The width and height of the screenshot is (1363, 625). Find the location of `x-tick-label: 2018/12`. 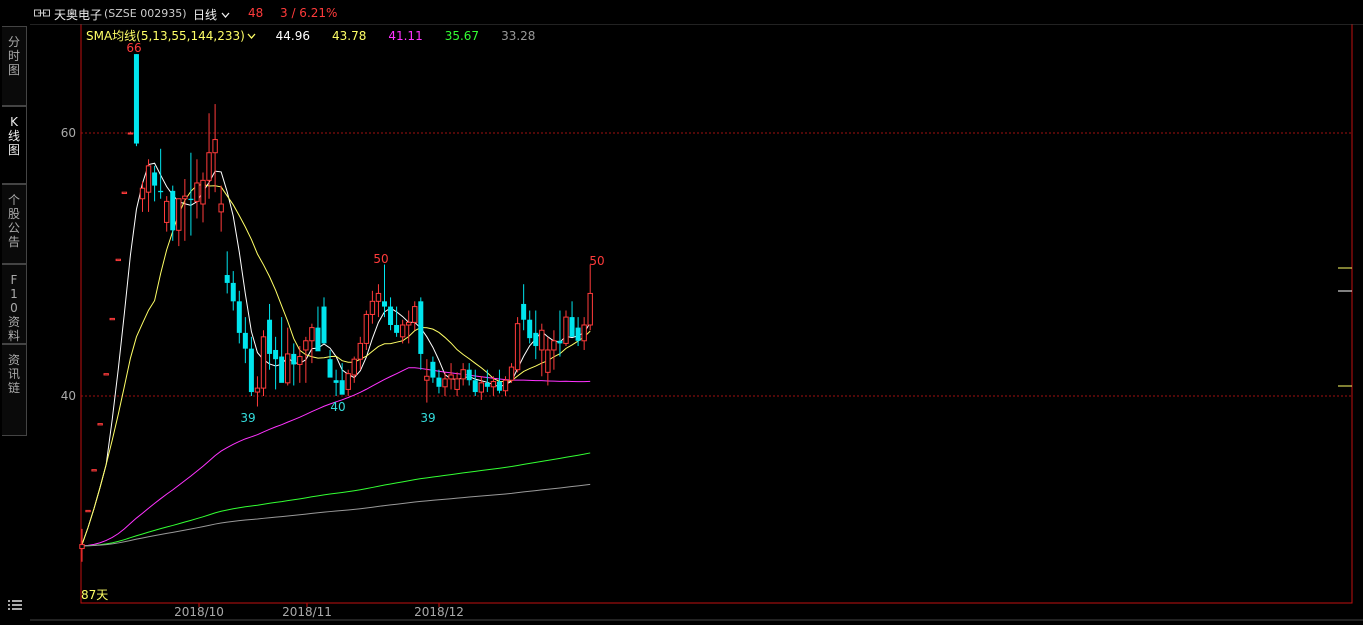

x-tick-label: 2018/12 is located at coordinates (439, 612).